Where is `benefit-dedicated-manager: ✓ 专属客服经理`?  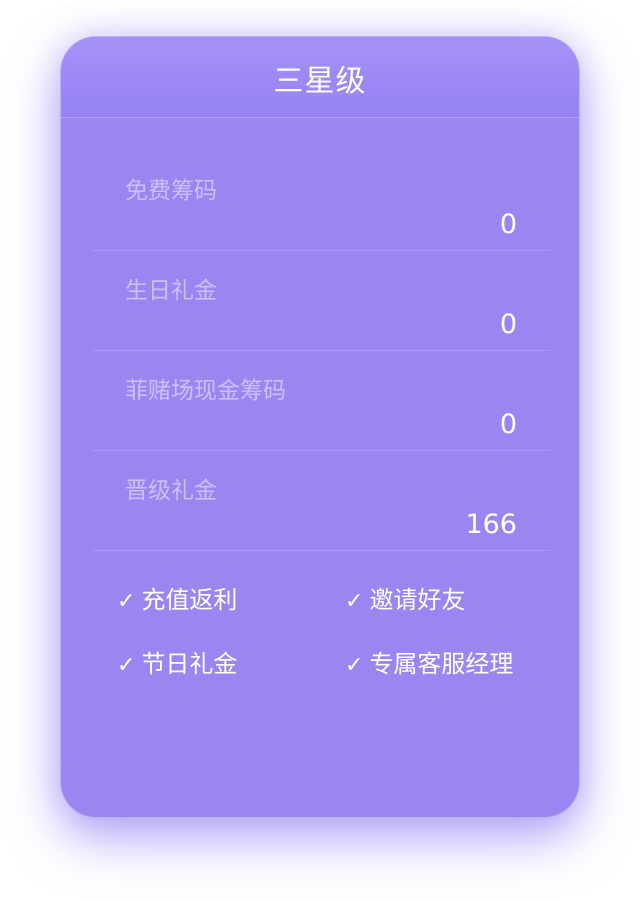
benefit-dedicated-manager: ✓ 专属客服经理 is located at coordinates (429, 661).